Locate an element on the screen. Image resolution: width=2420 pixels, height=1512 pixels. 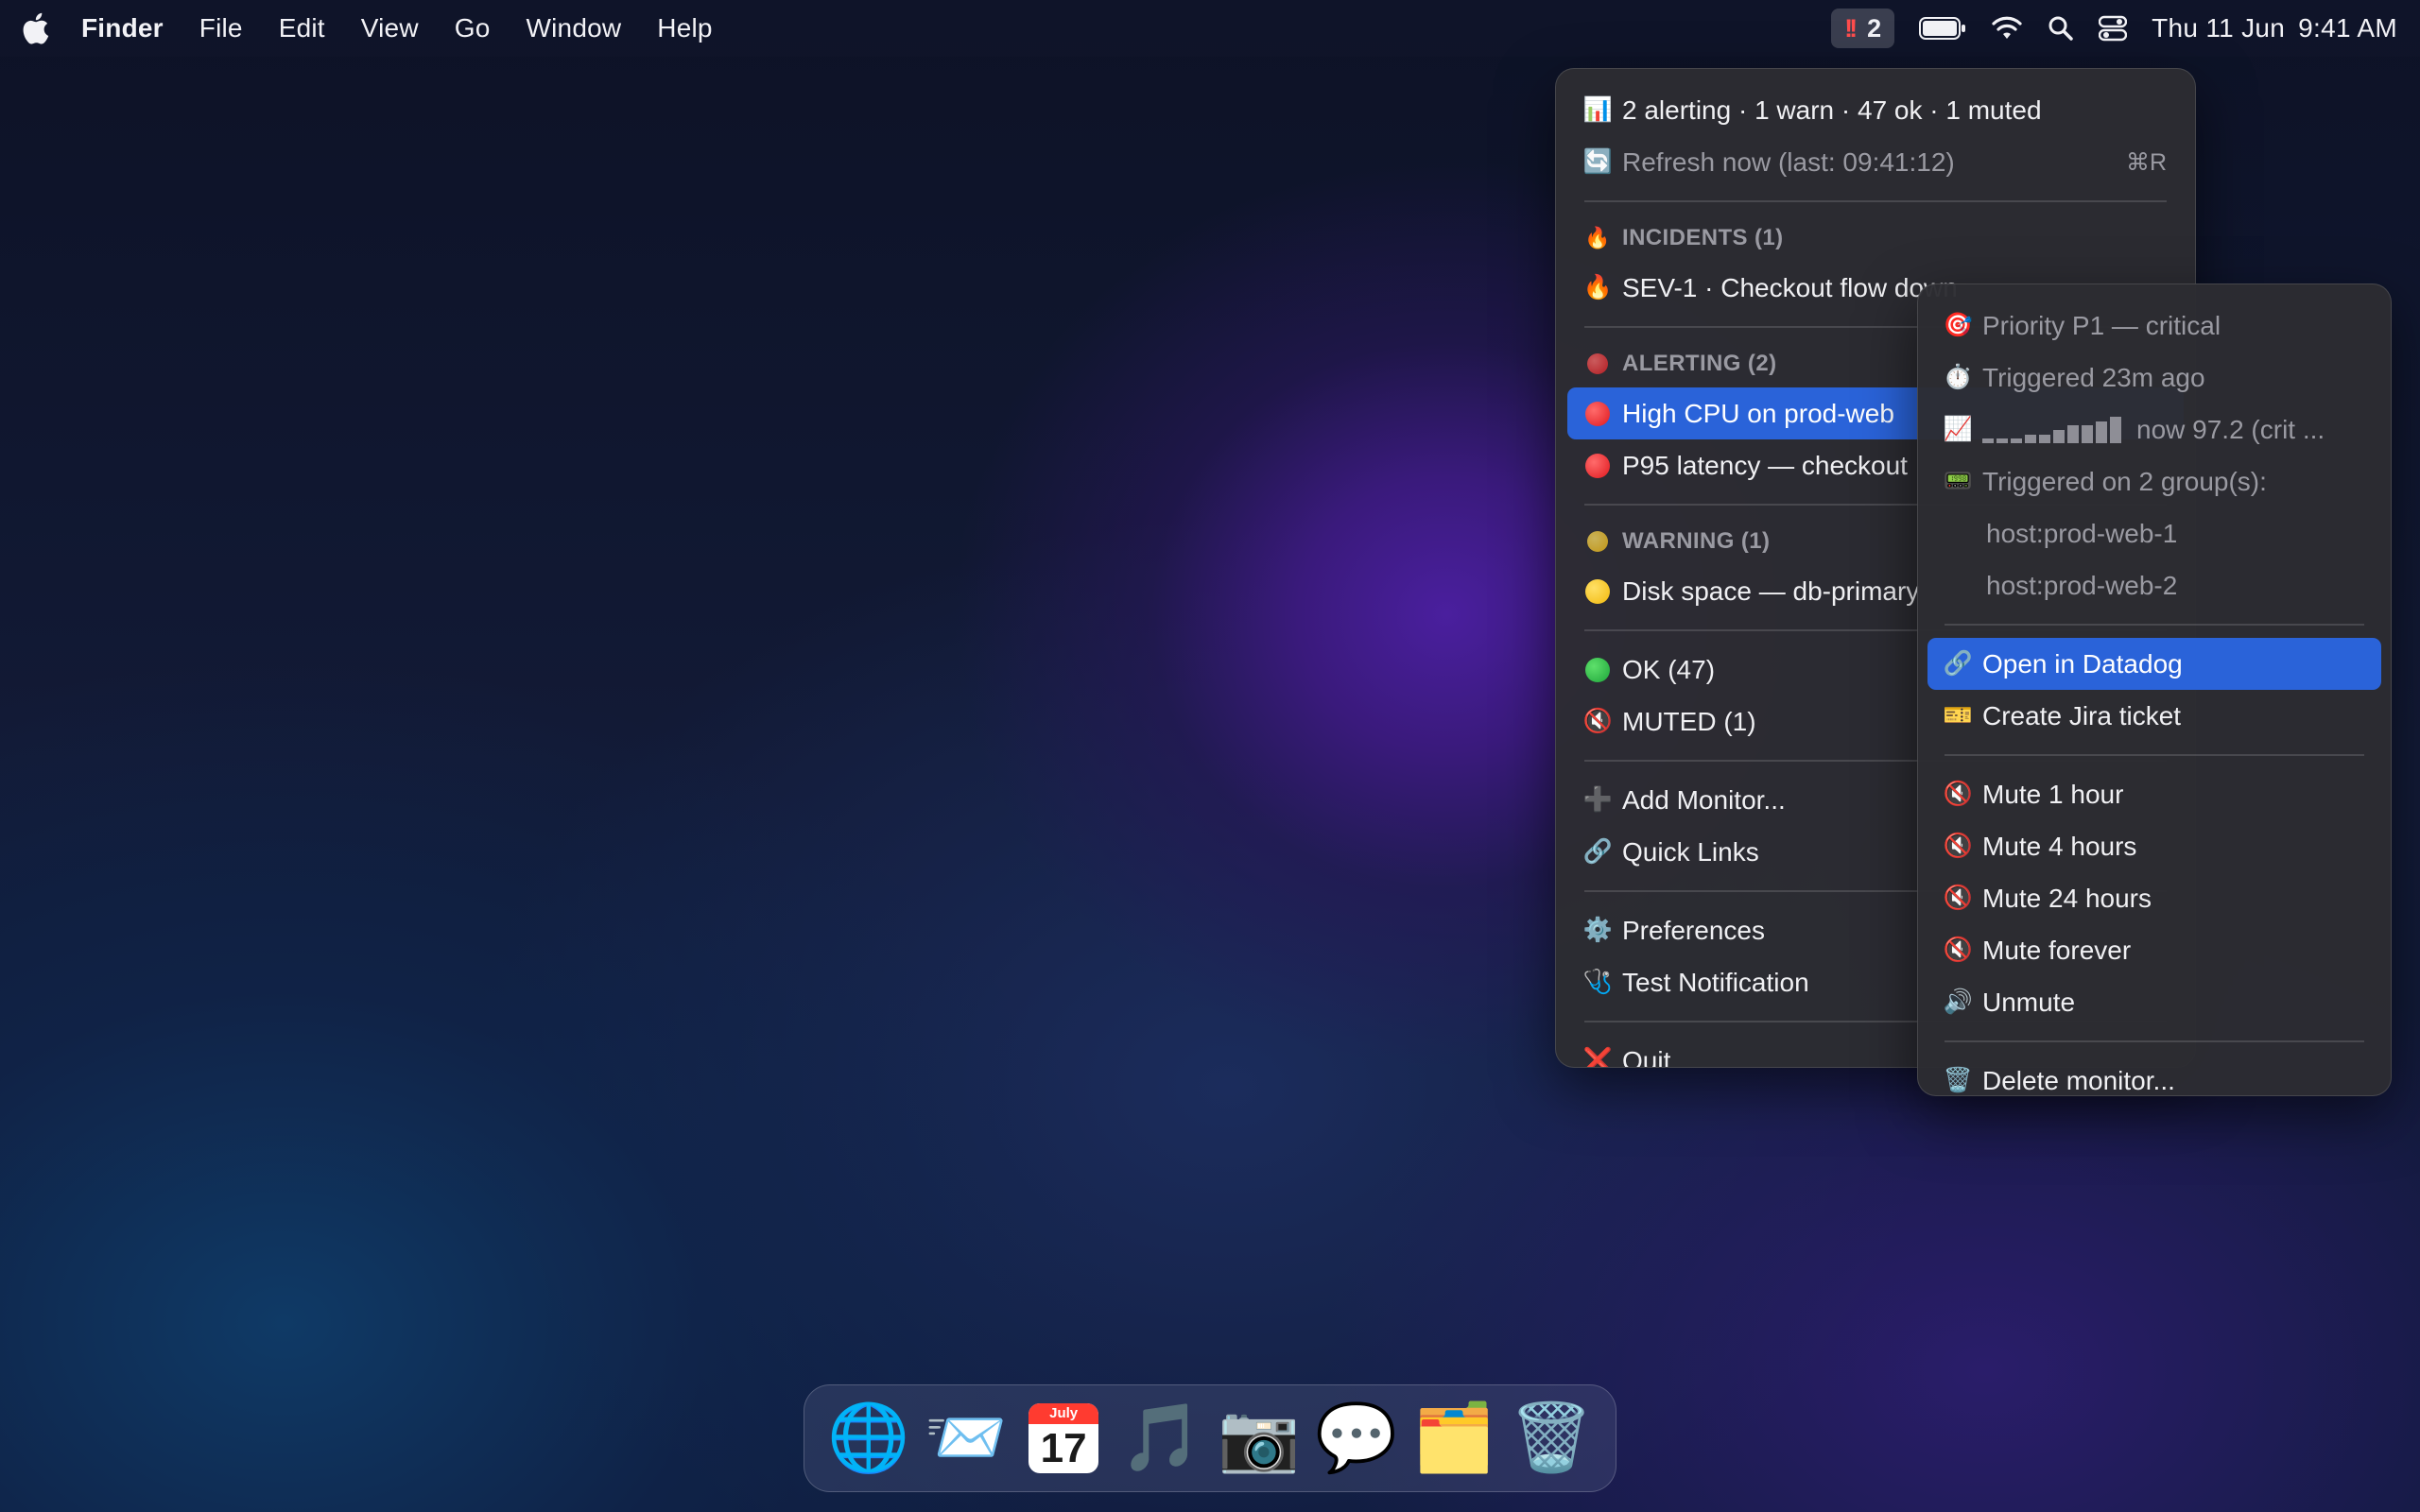
mute-4-hours-item: 🔇 Mute 4 hours is located at coordinates (2154, 846).